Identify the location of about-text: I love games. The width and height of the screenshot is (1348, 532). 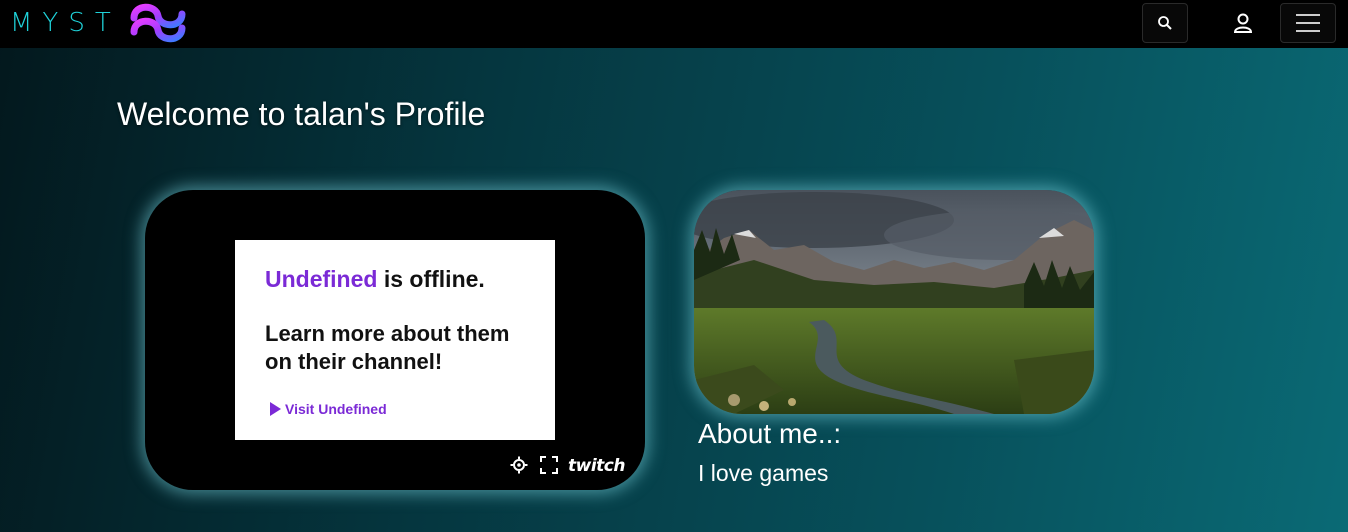
(763, 473).